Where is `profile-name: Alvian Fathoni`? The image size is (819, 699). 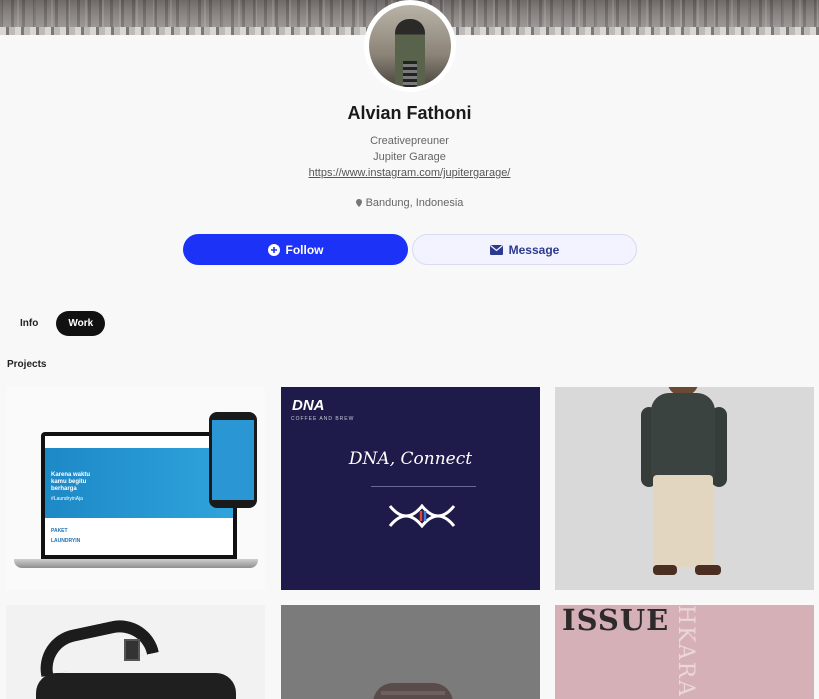
profile-name: Alvian Fathoni is located at coordinates (409, 113).